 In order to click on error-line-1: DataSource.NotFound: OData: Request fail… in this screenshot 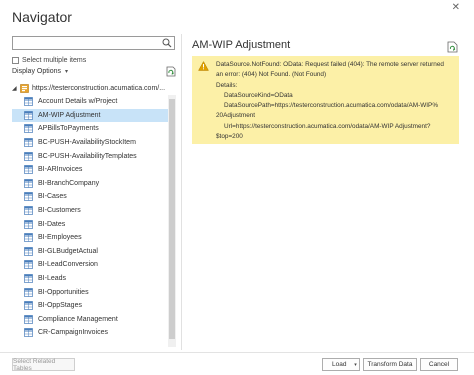, I will do `click(330, 64)`.